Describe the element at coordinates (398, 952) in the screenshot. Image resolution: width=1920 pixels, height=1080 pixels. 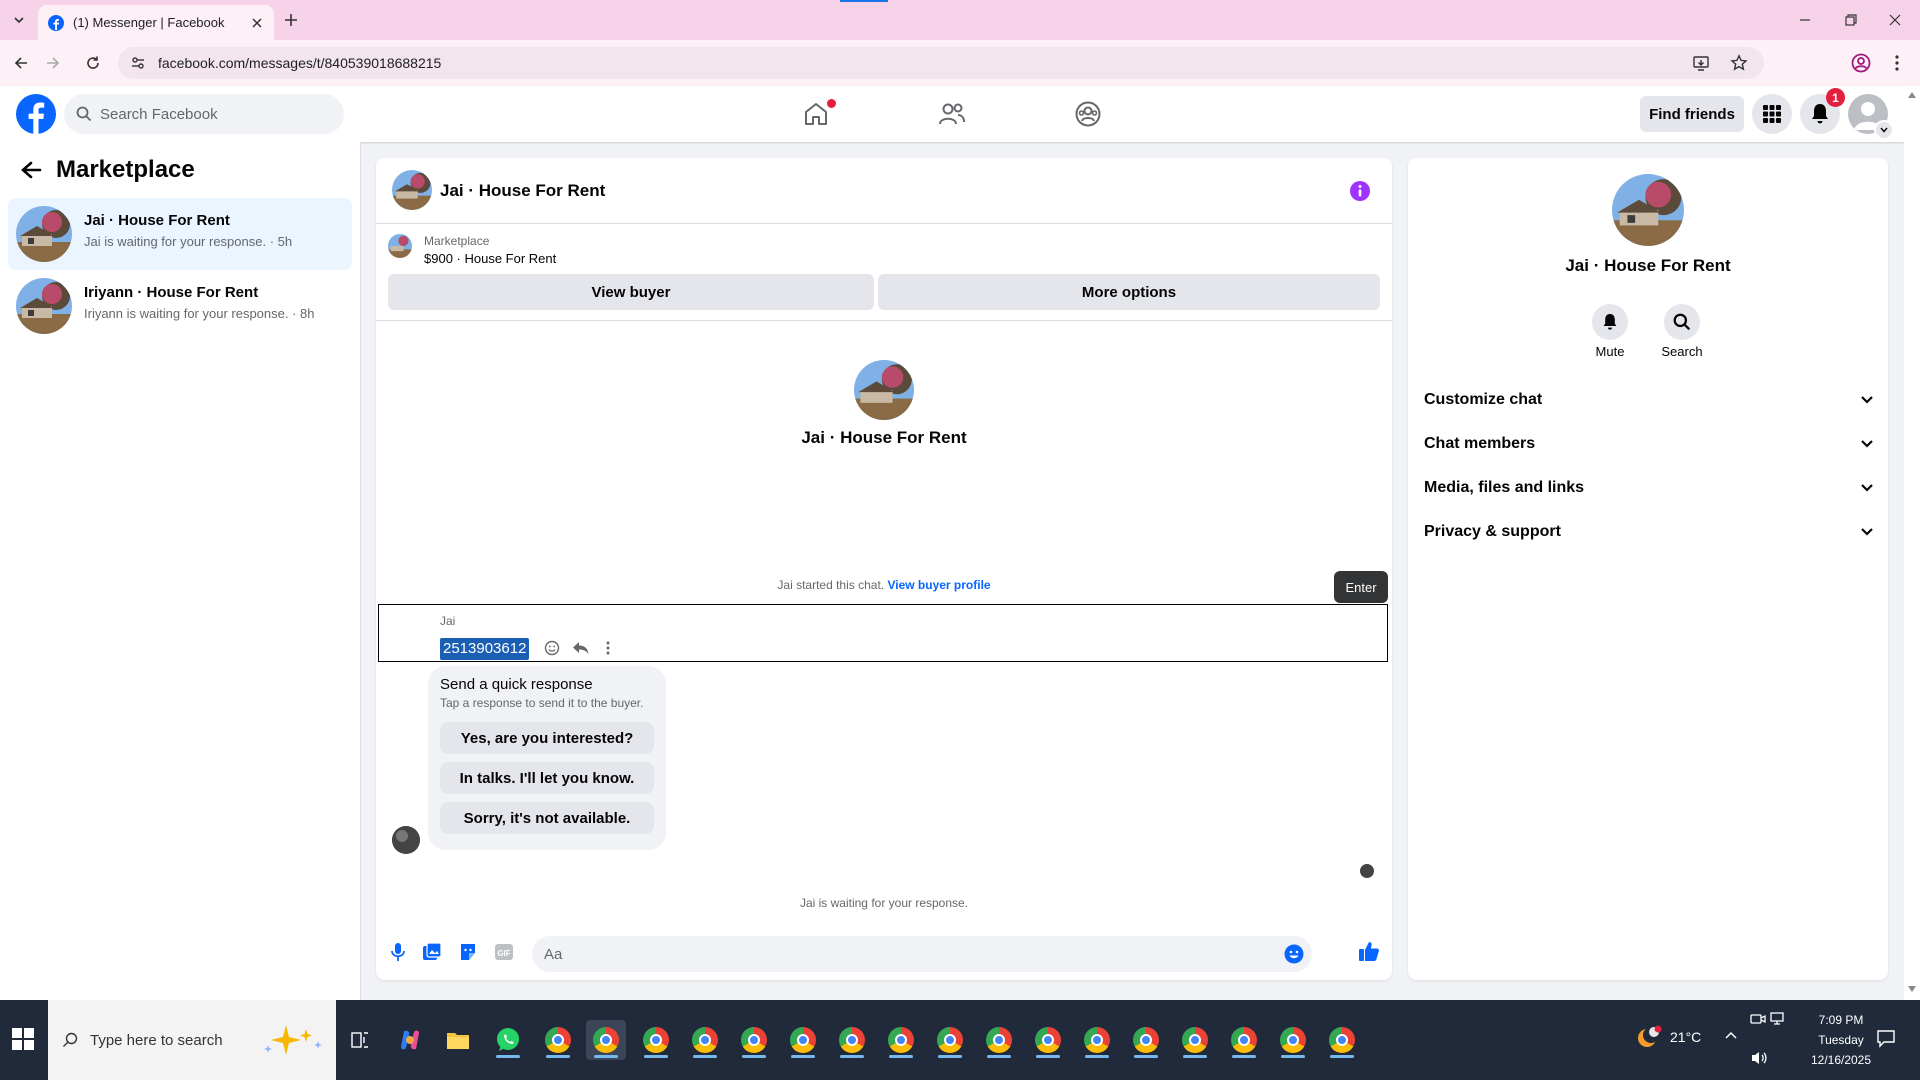
I see `microphone-icon` at that location.